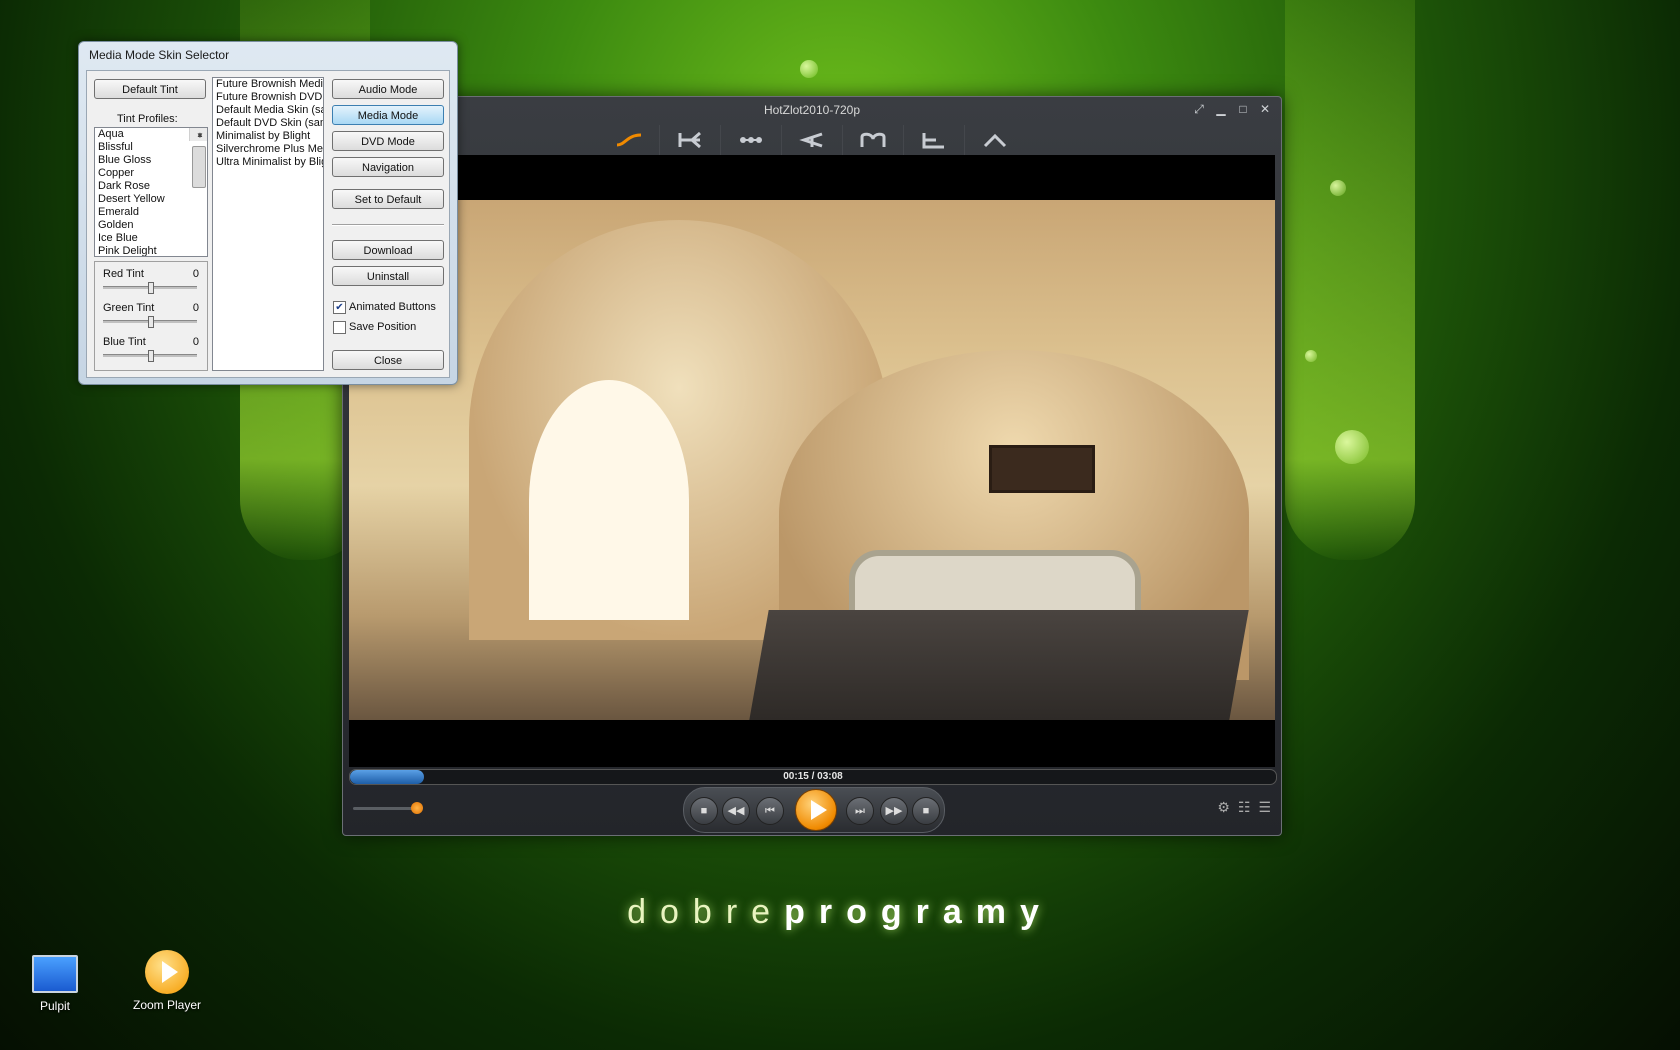 The width and height of the screenshot is (1680, 1050). What do you see at coordinates (1265, 109) in the screenshot?
I see `close-icon: ✕` at bounding box center [1265, 109].